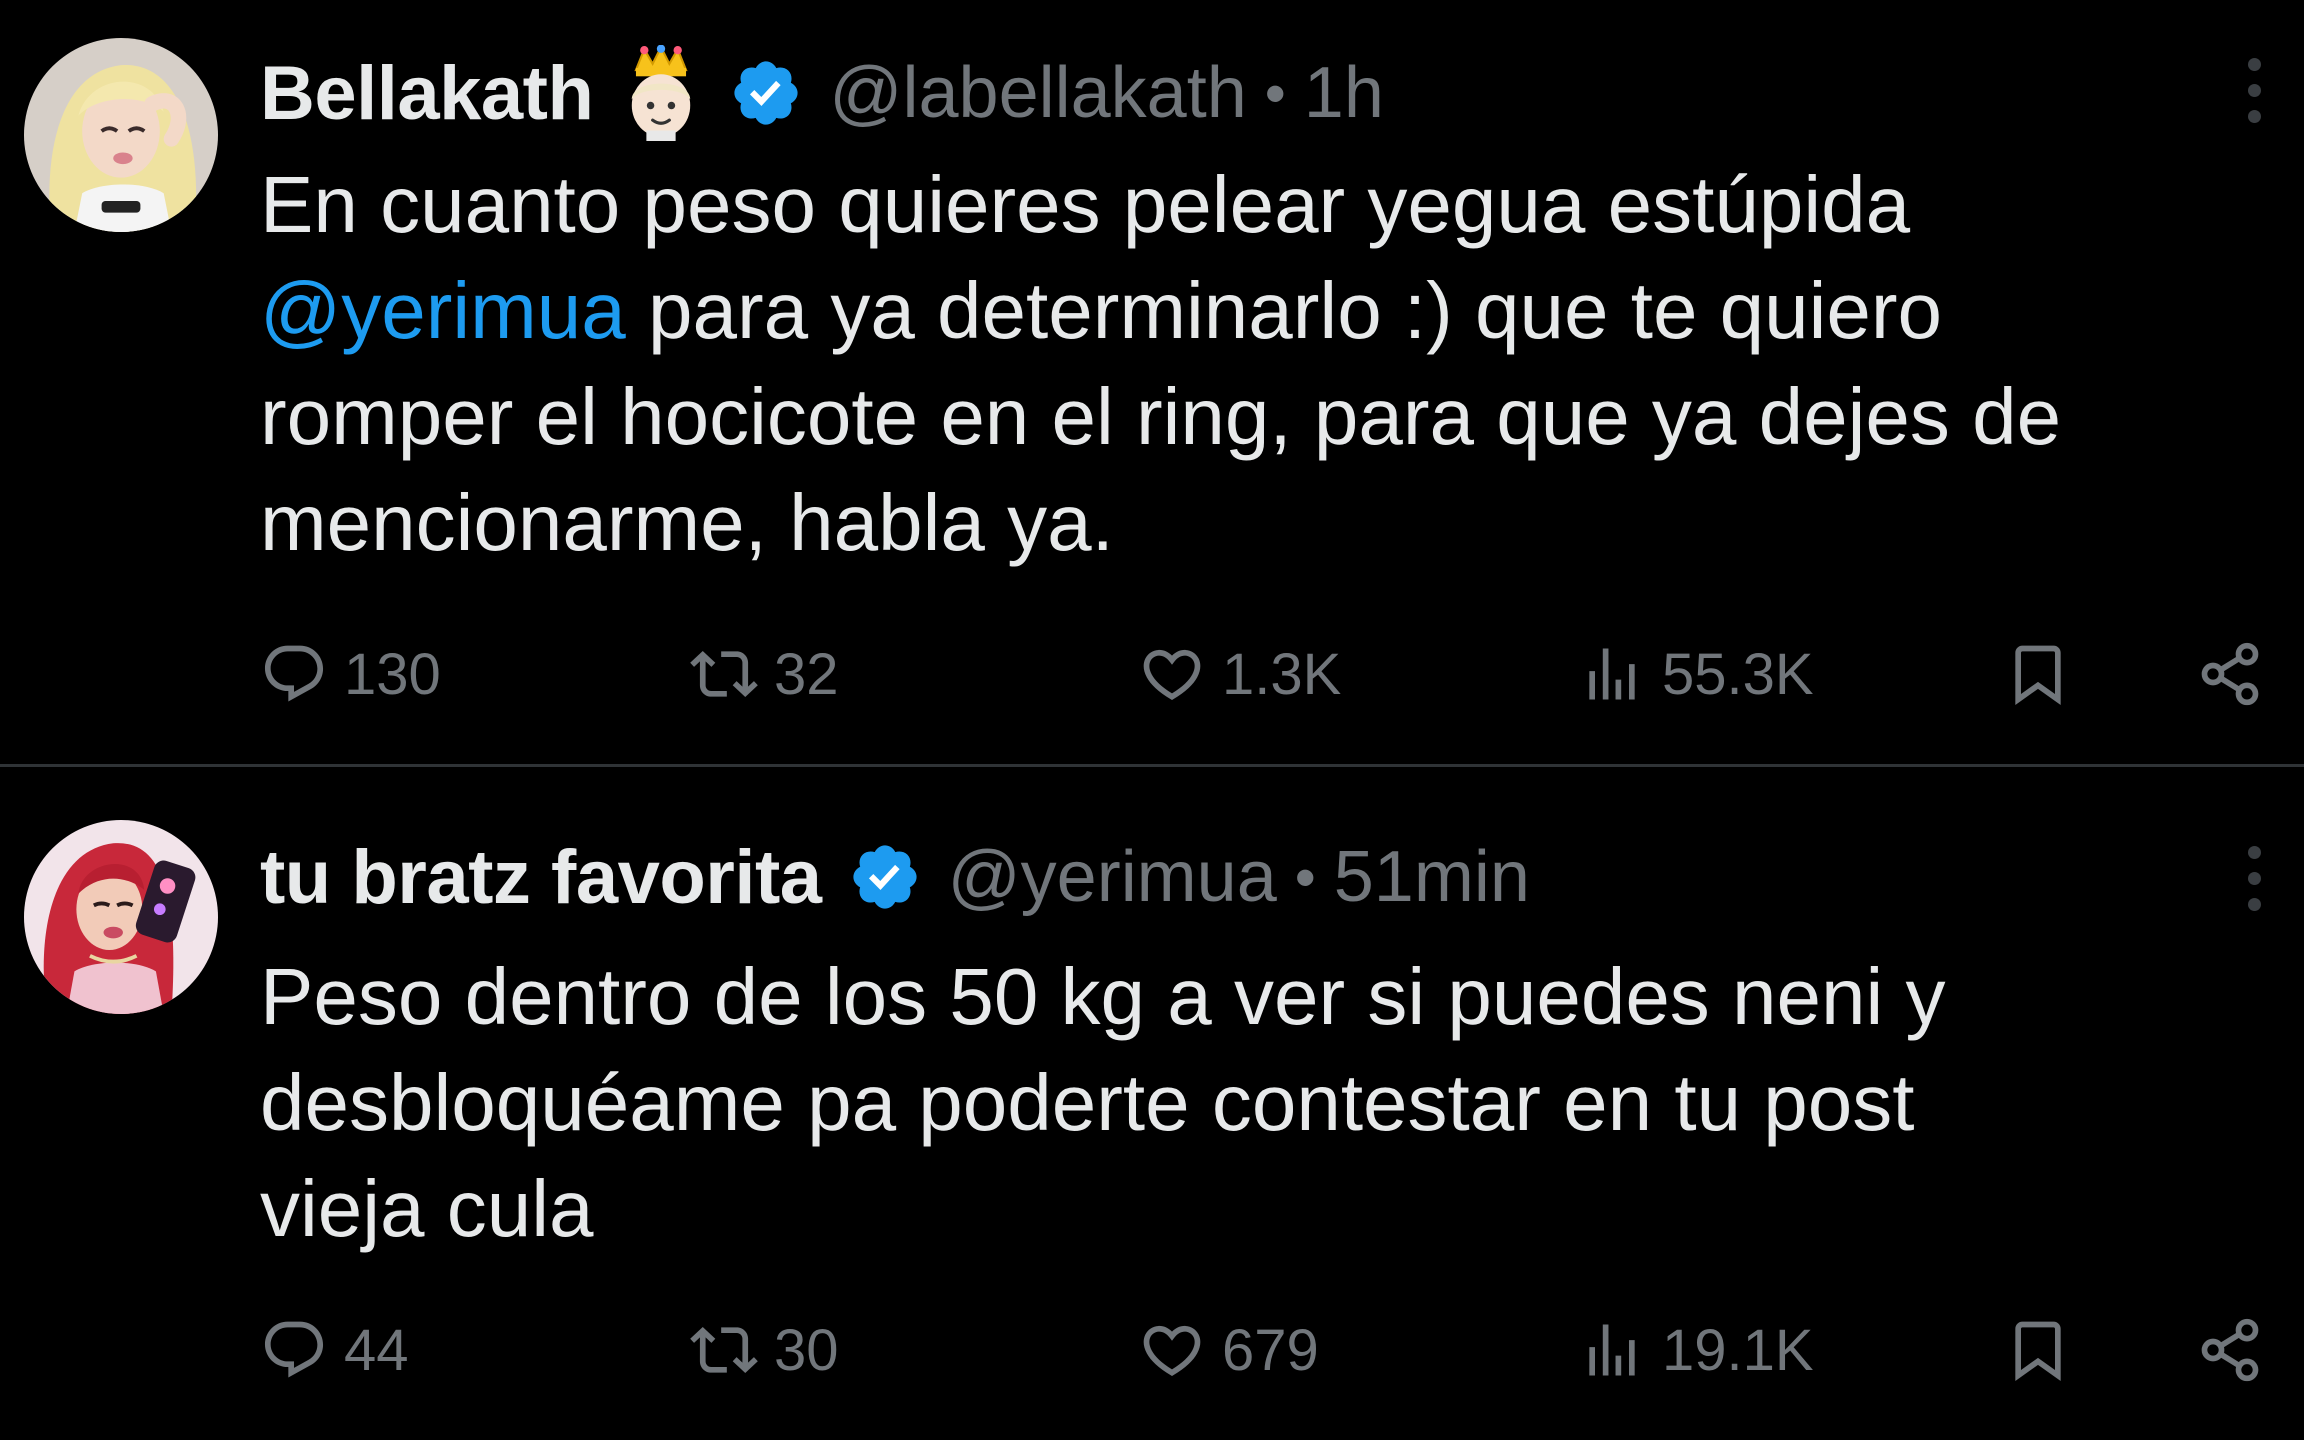  I want to click on action-bar: 130 32 1.3K 55.3K, so click(1152, 674).